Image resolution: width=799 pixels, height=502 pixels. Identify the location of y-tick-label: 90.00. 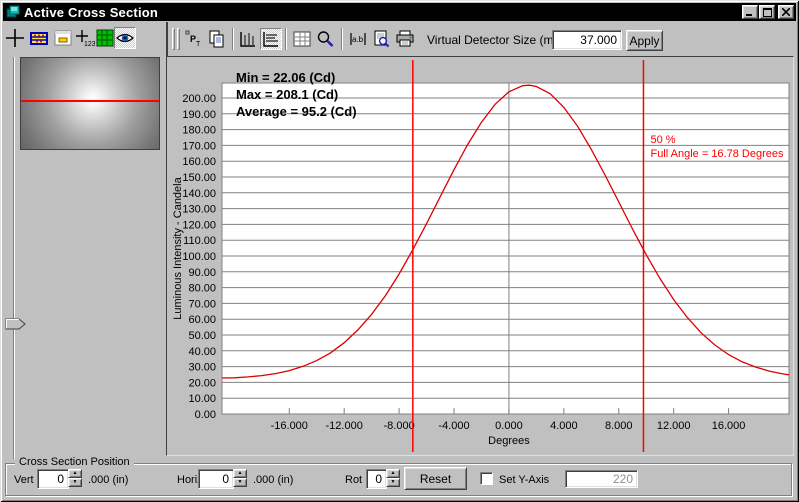
(202, 273).